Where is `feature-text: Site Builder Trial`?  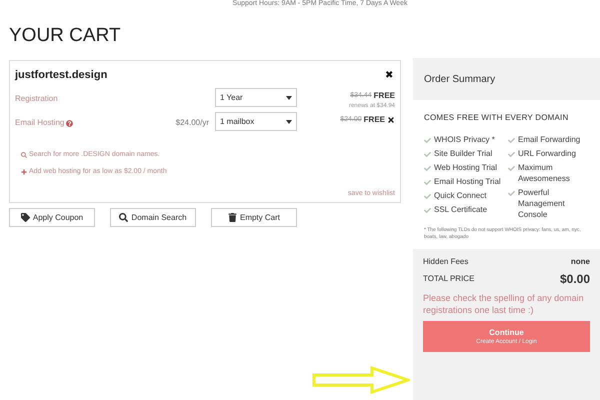 feature-text: Site Builder Trial is located at coordinates (463, 153).